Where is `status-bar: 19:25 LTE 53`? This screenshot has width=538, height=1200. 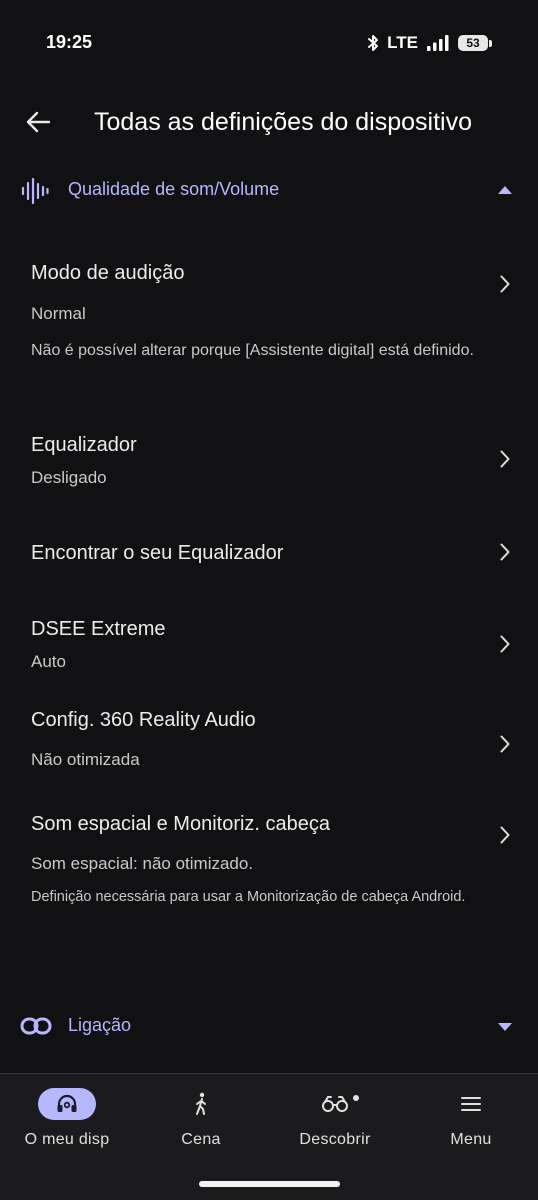 status-bar: 19:25 LTE 53 is located at coordinates (269, 43).